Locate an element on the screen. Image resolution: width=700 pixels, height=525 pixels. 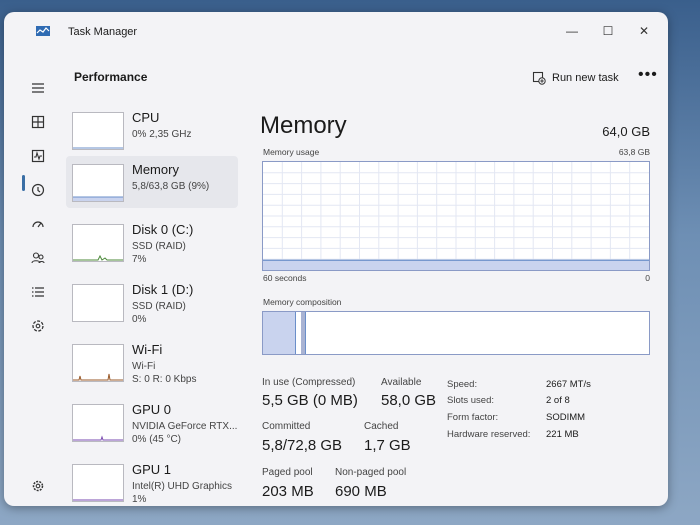
committed-label: Committed is located at coordinates (286, 426).